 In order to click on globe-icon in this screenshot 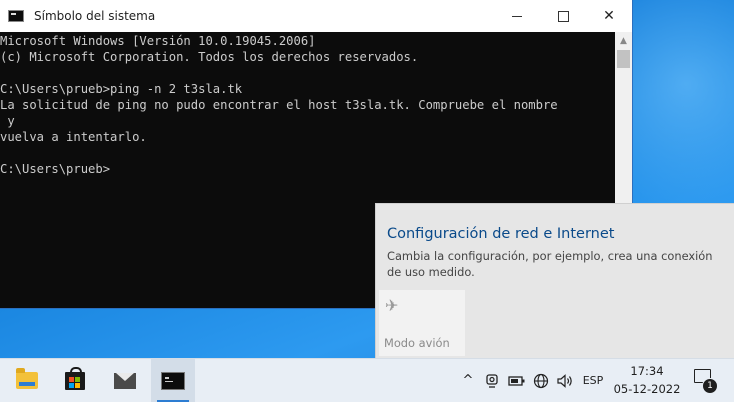, I will do `click(541, 380)`.